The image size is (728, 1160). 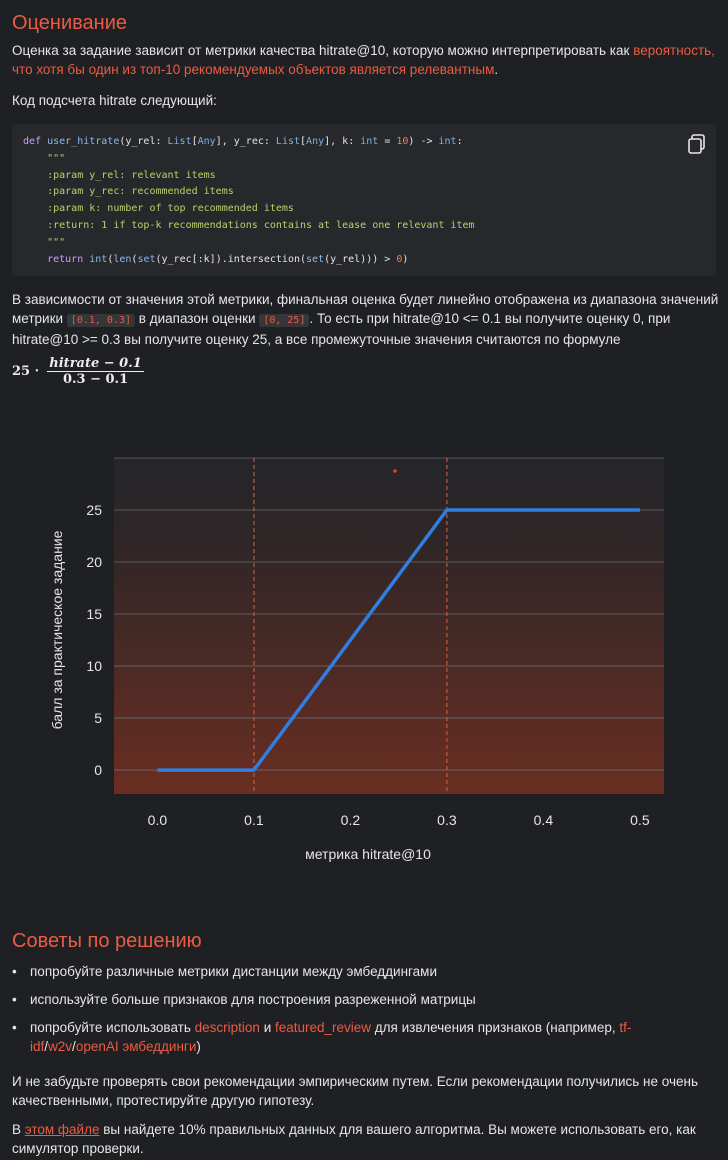 What do you see at coordinates (399, 820) in the screenshot?
I see `x-tick-labels: 0.0 0.1 0.2 0.3 0.4 0.5` at bounding box center [399, 820].